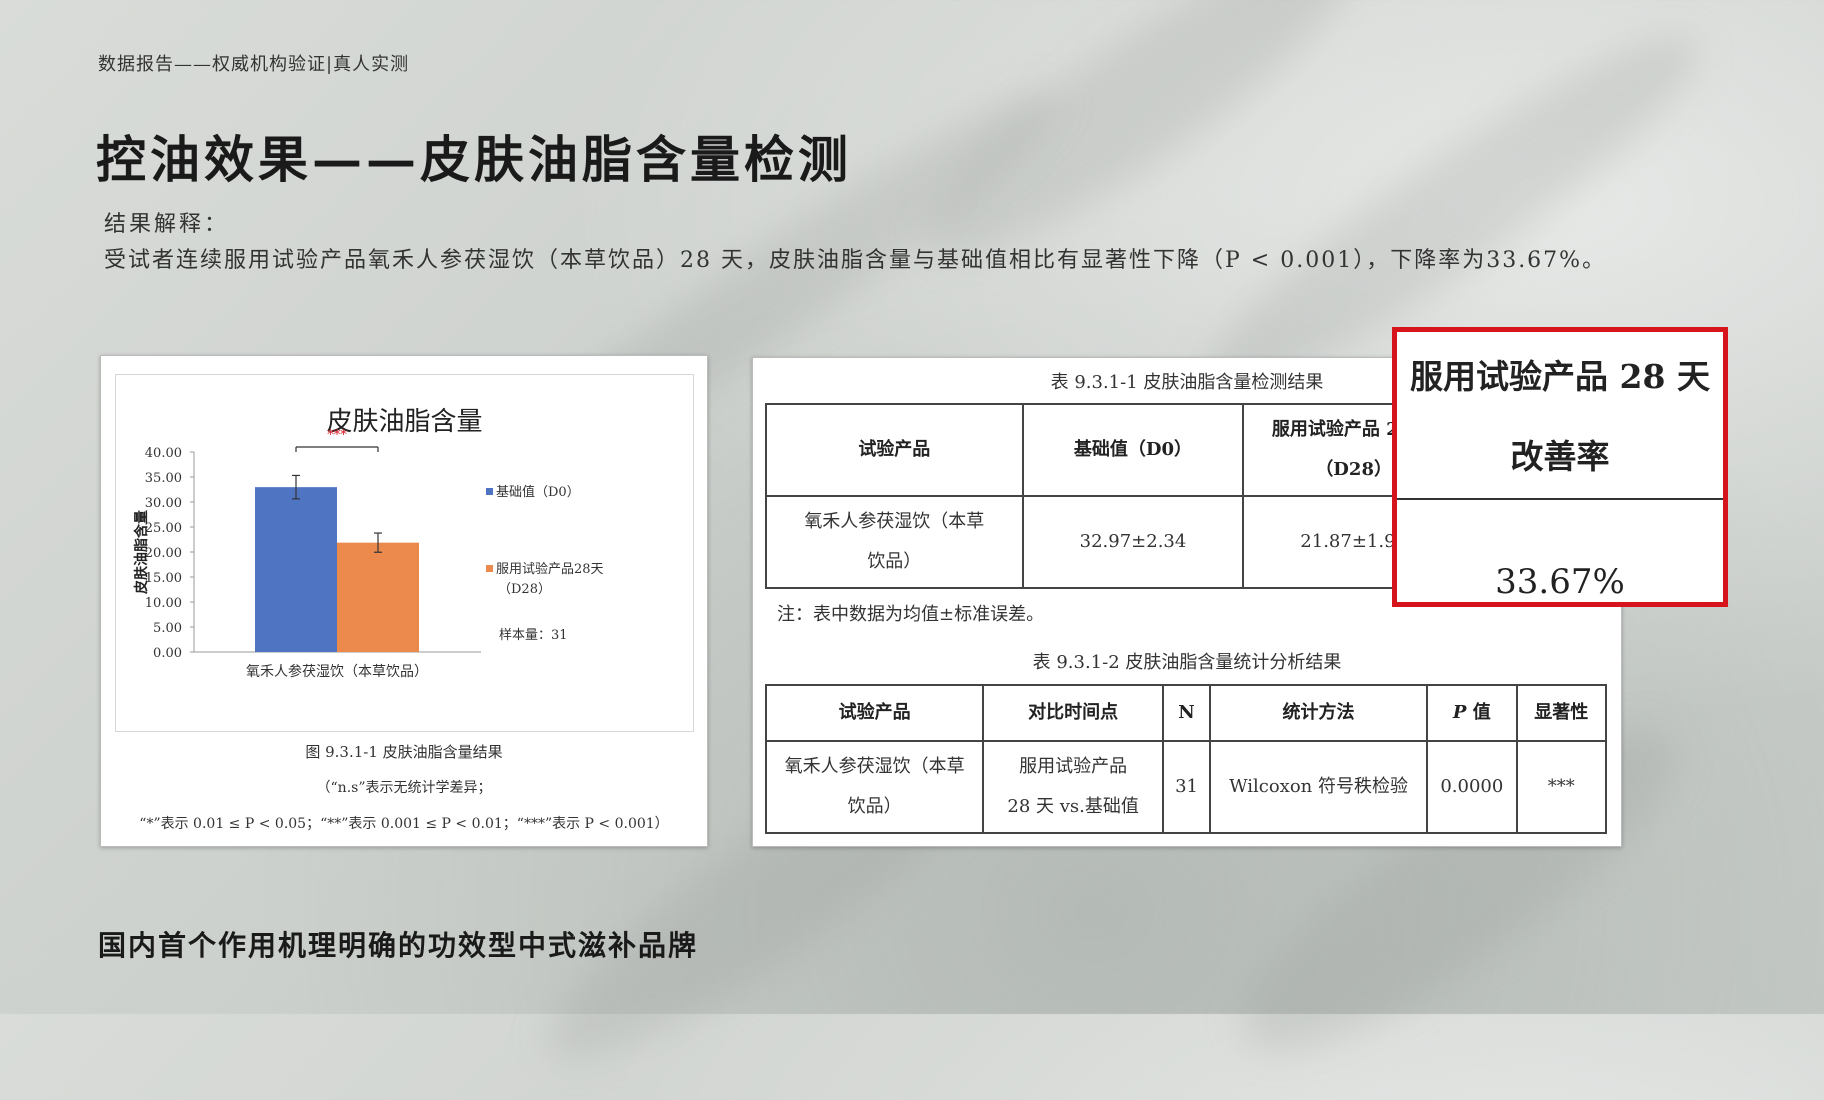  What do you see at coordinates (1318, 787) in the screenshot?
I see `cell-method: Wilcoxon 符号秩检验` at bounding box center [1318, 787].